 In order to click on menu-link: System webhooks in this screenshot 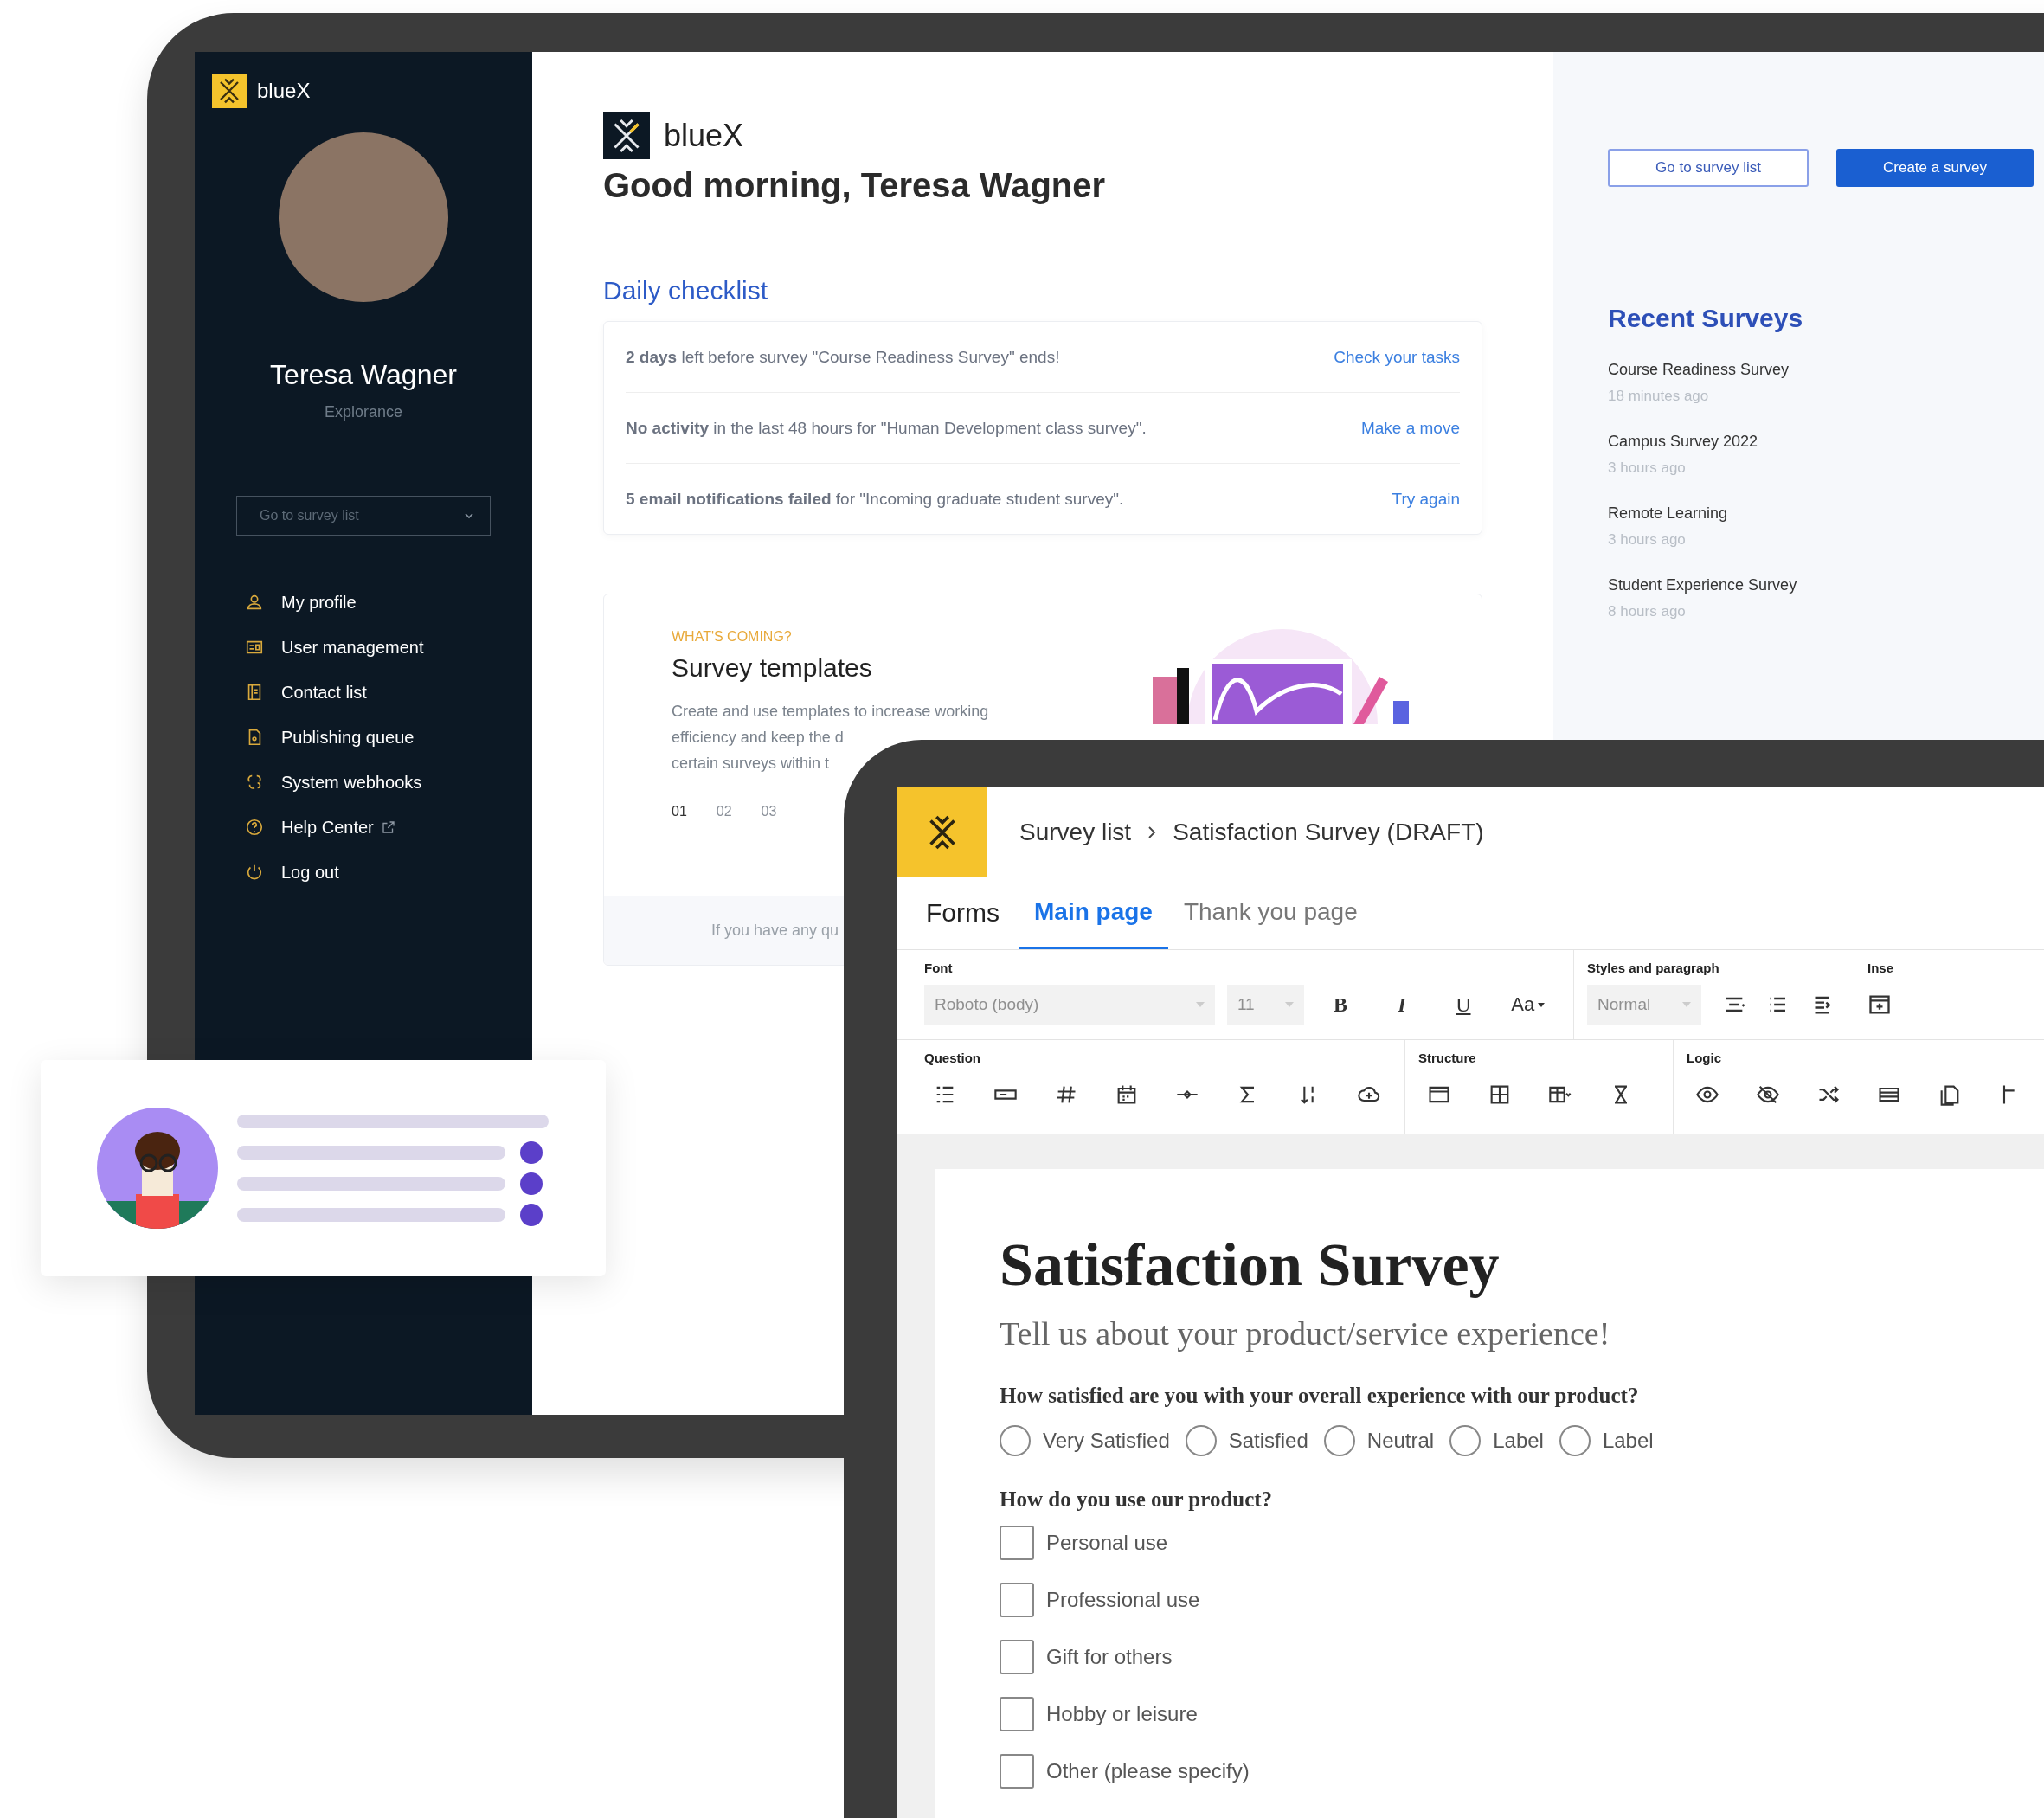, I will do `click(352, 783)`.